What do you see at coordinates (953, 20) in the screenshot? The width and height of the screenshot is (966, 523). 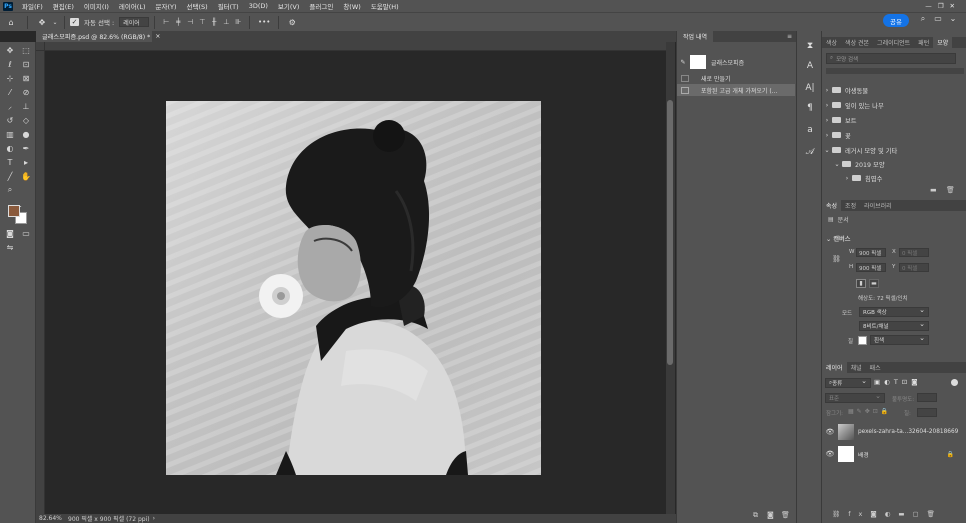 I see `arrange-icon: ⌄` at bounding box center [953, 20].